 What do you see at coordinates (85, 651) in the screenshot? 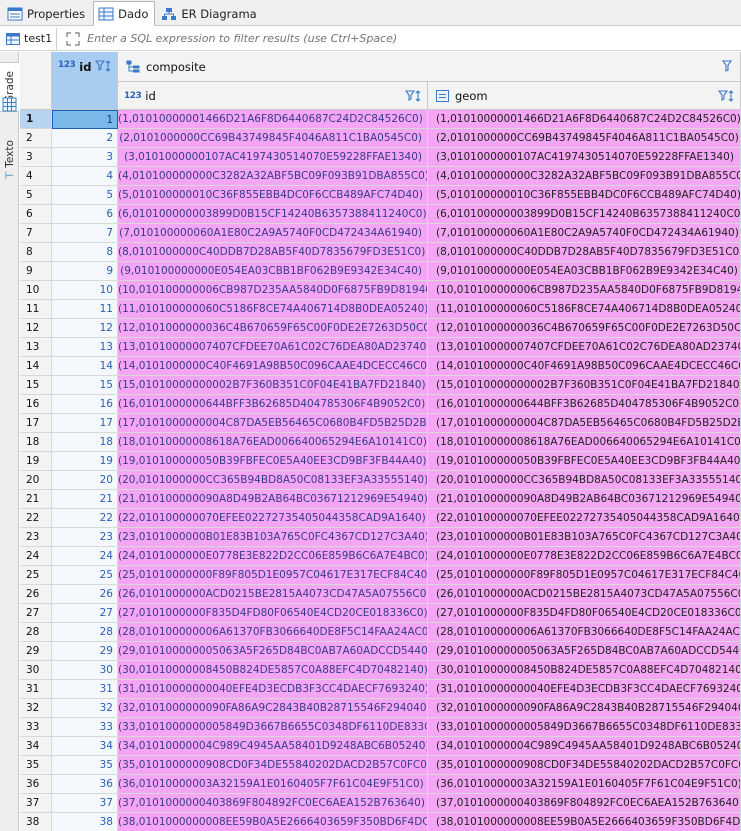
I see `cell-id: 29` at bounding box center [85, 651].